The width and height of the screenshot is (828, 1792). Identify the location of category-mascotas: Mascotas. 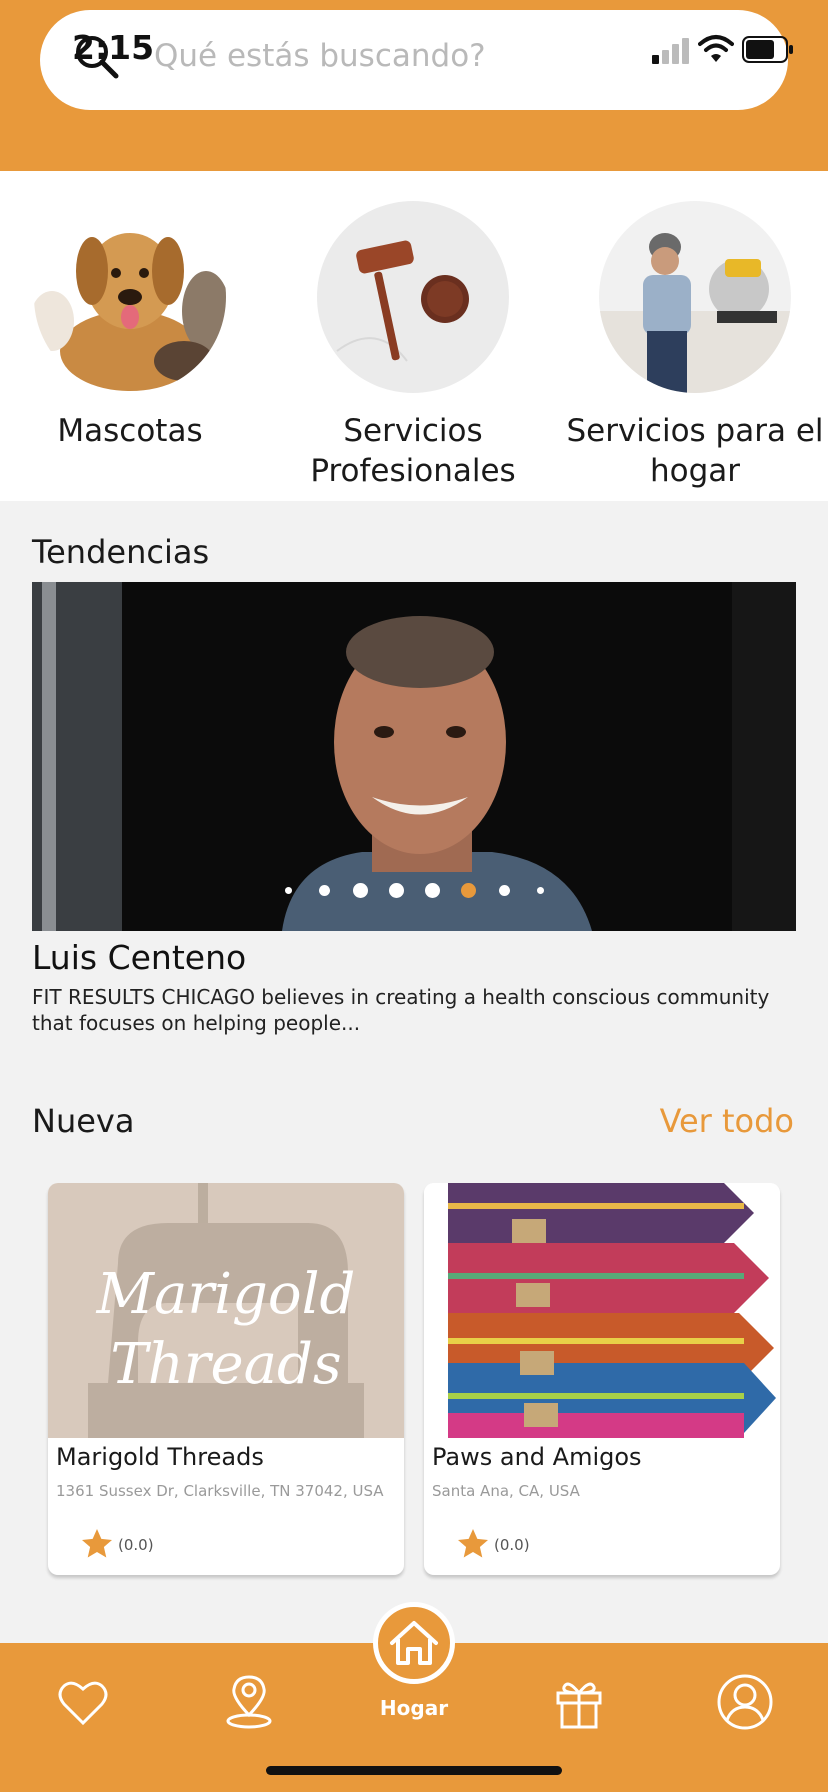
(135, 326).